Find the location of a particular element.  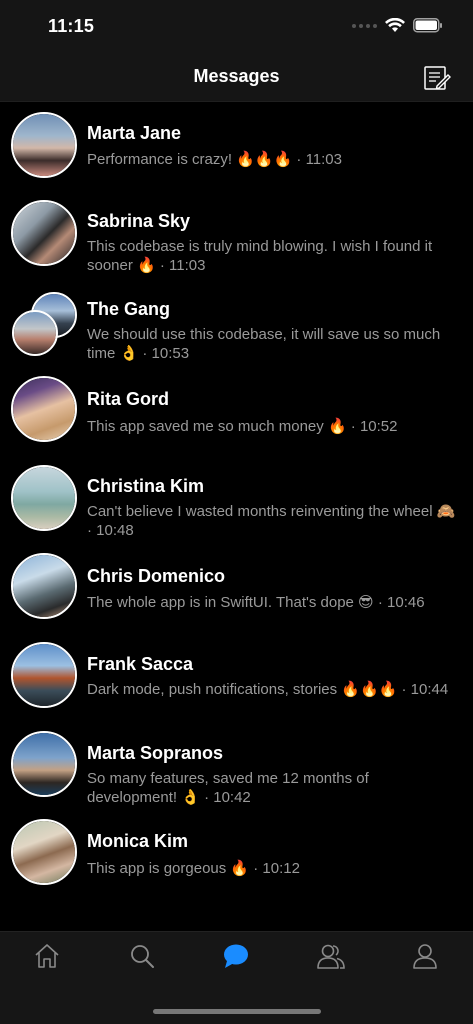

page-title: Messages is located at coordinates (236, 76).